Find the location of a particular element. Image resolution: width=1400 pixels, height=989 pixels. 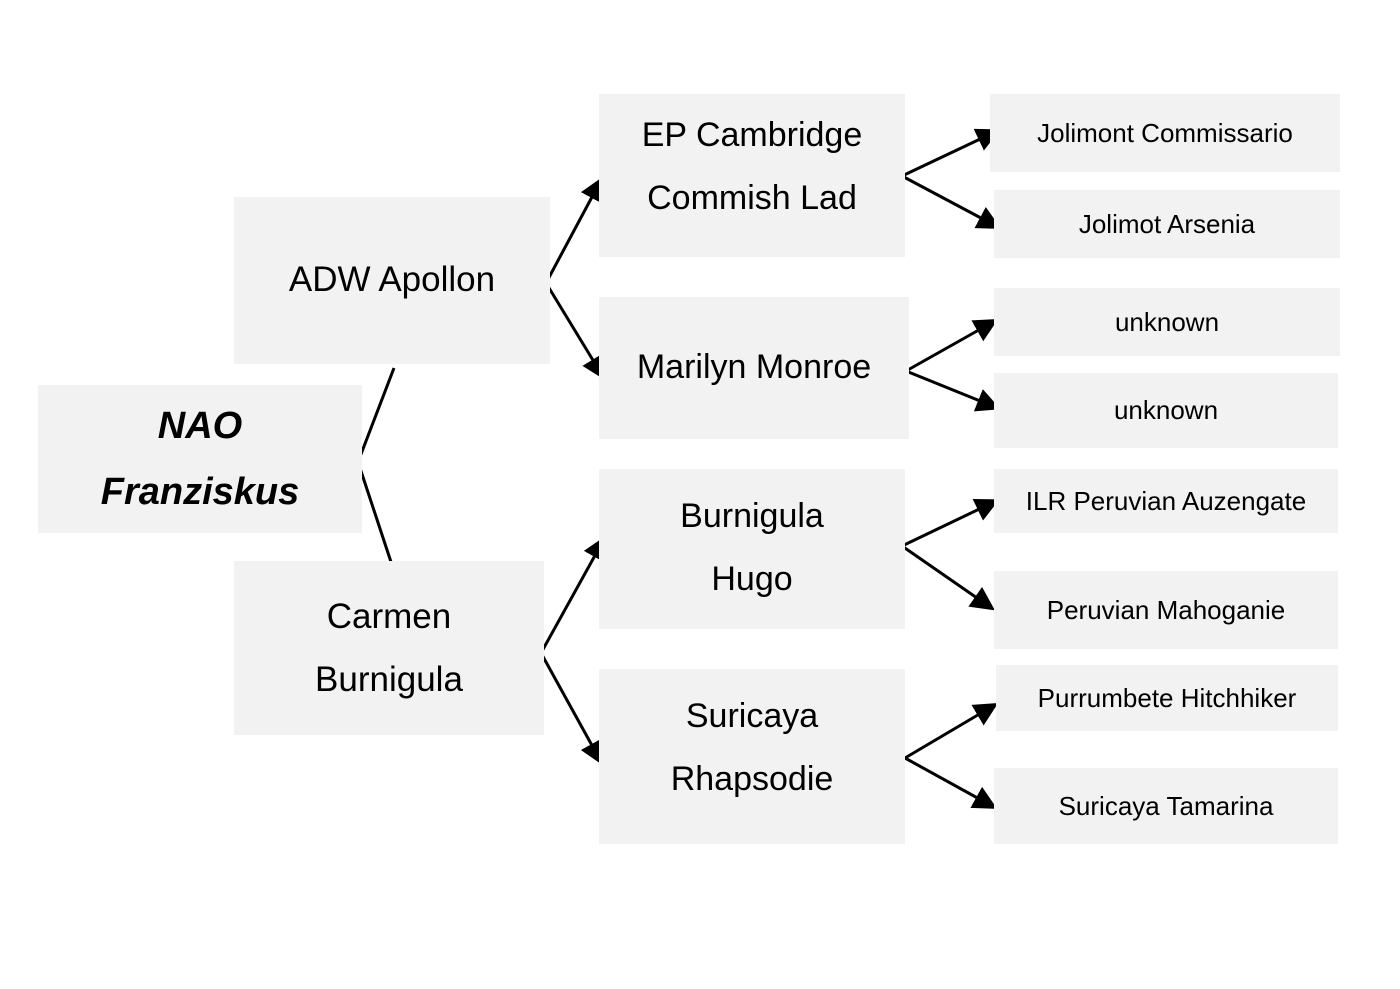

great-grandparent-5-name: ILR Peruvian Auzengate is located at coordinates (1166, 500).